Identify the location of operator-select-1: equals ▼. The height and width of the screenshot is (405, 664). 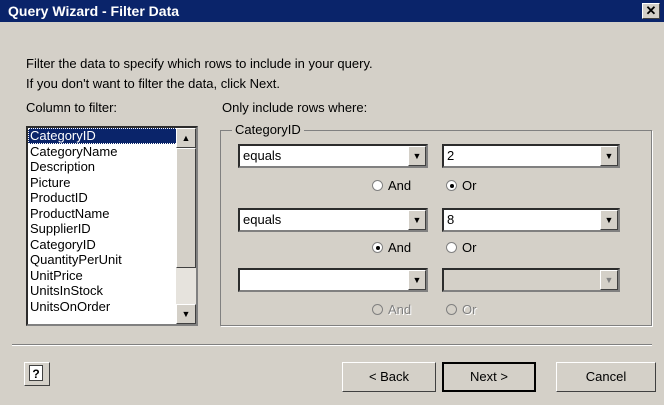
(333, 156).